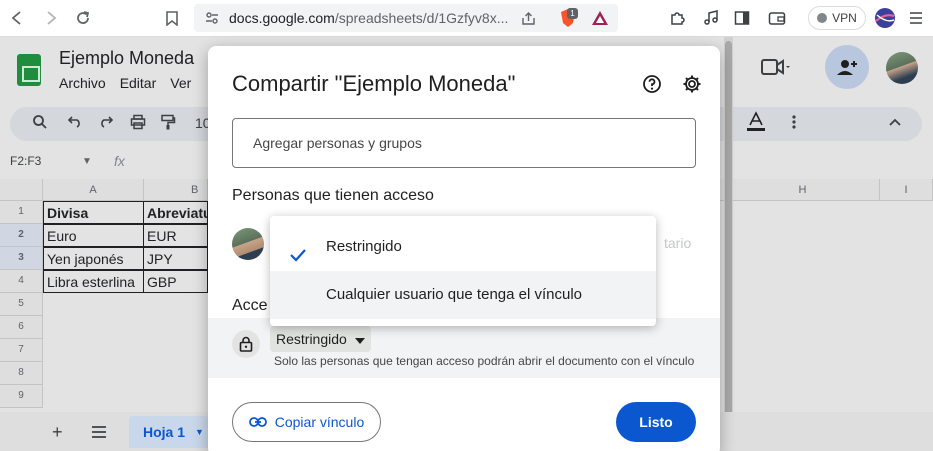 Image resolution: width=933 pixels, height=451 pixels. Describe the element at coordinates (93, 235) in the screenshot. I see `cell-a2: Euro` at that location.